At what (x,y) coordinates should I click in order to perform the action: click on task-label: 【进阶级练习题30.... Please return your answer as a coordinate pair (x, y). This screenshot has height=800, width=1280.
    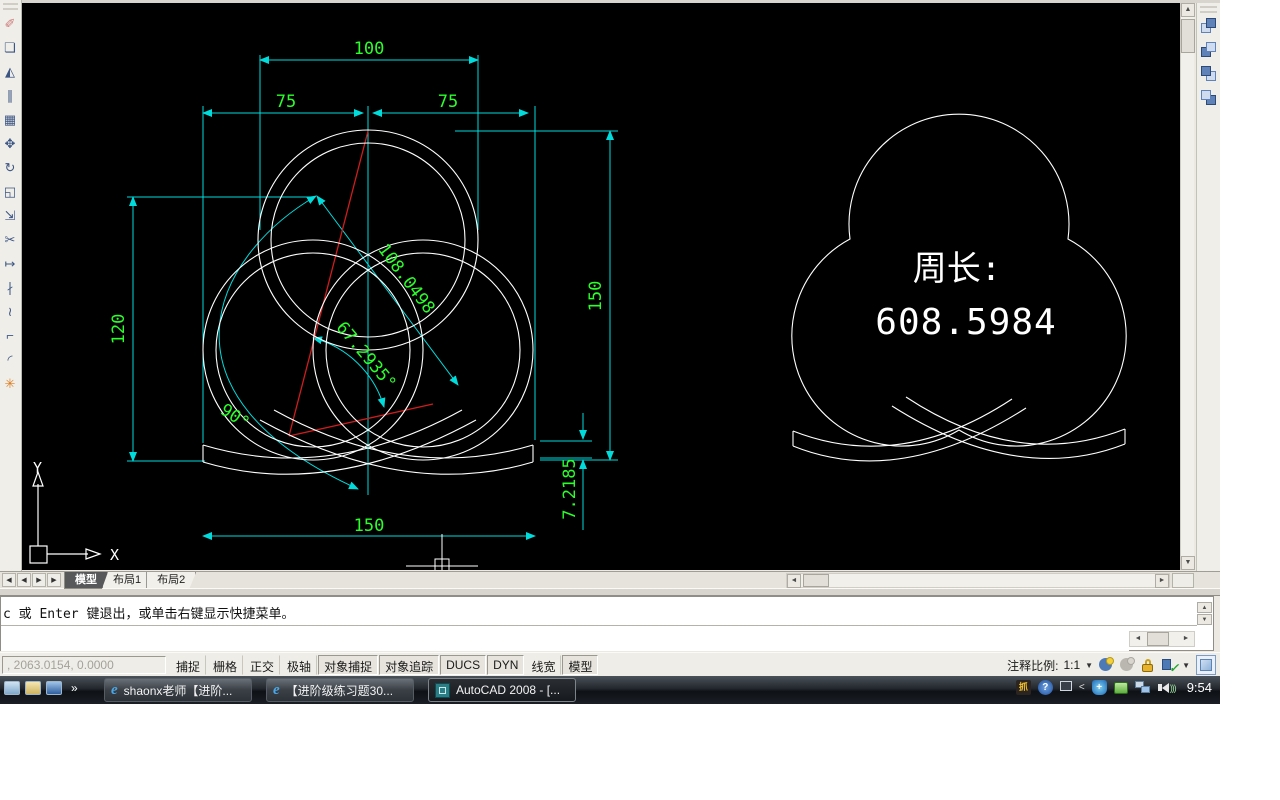
    Looking at the image, I should click on (339, 690).